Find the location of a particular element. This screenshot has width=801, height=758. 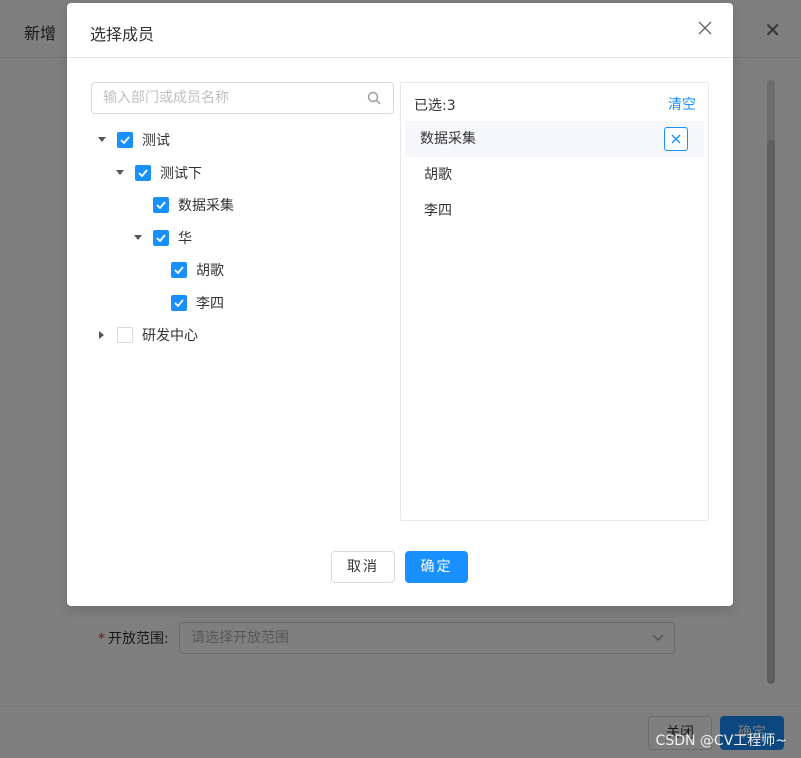

checkbox-unchecked is located at coordinates (125, 335).